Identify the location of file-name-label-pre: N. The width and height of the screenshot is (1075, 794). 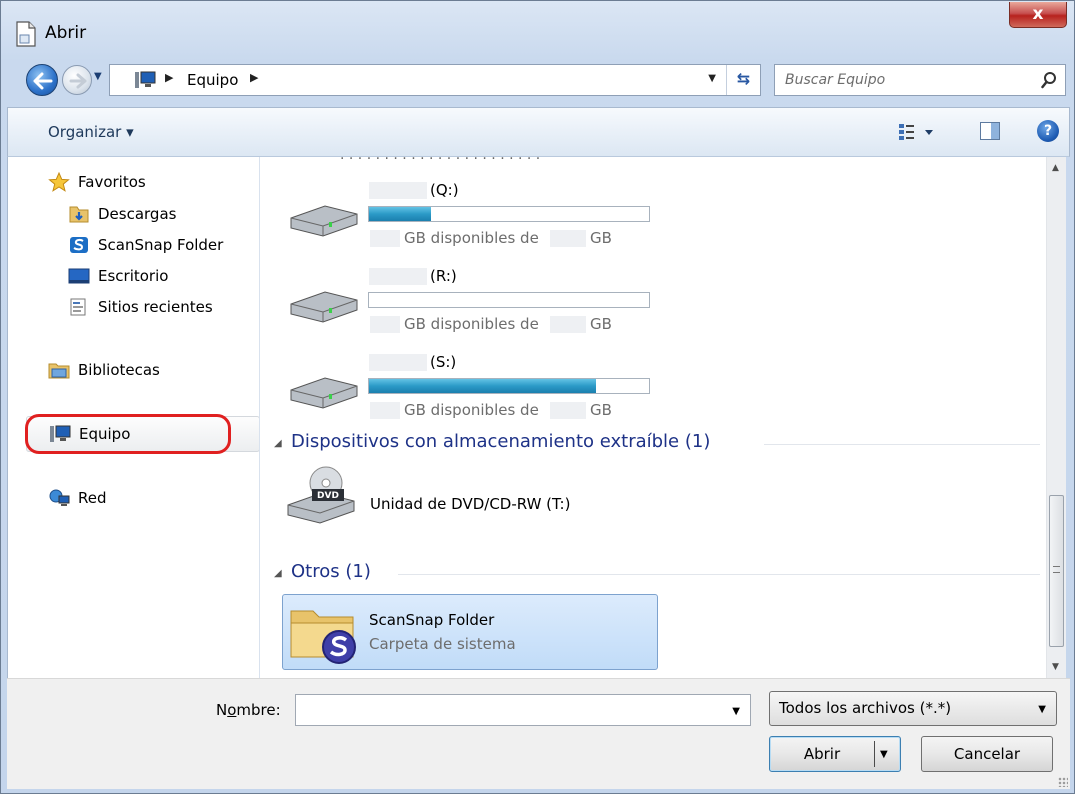
(222, 710).